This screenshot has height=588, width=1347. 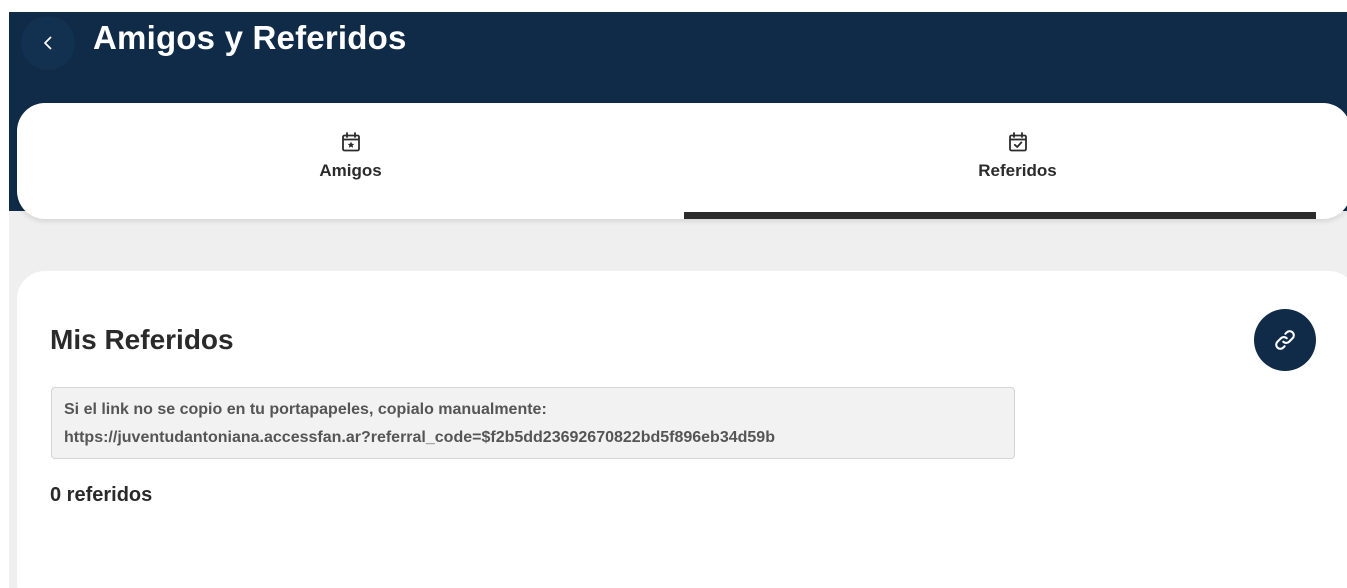 What do you see at coordinates (350, 170) in the screenshot?
I see `tab-amigos-label: Amigos` at bounding box center [350, 170].